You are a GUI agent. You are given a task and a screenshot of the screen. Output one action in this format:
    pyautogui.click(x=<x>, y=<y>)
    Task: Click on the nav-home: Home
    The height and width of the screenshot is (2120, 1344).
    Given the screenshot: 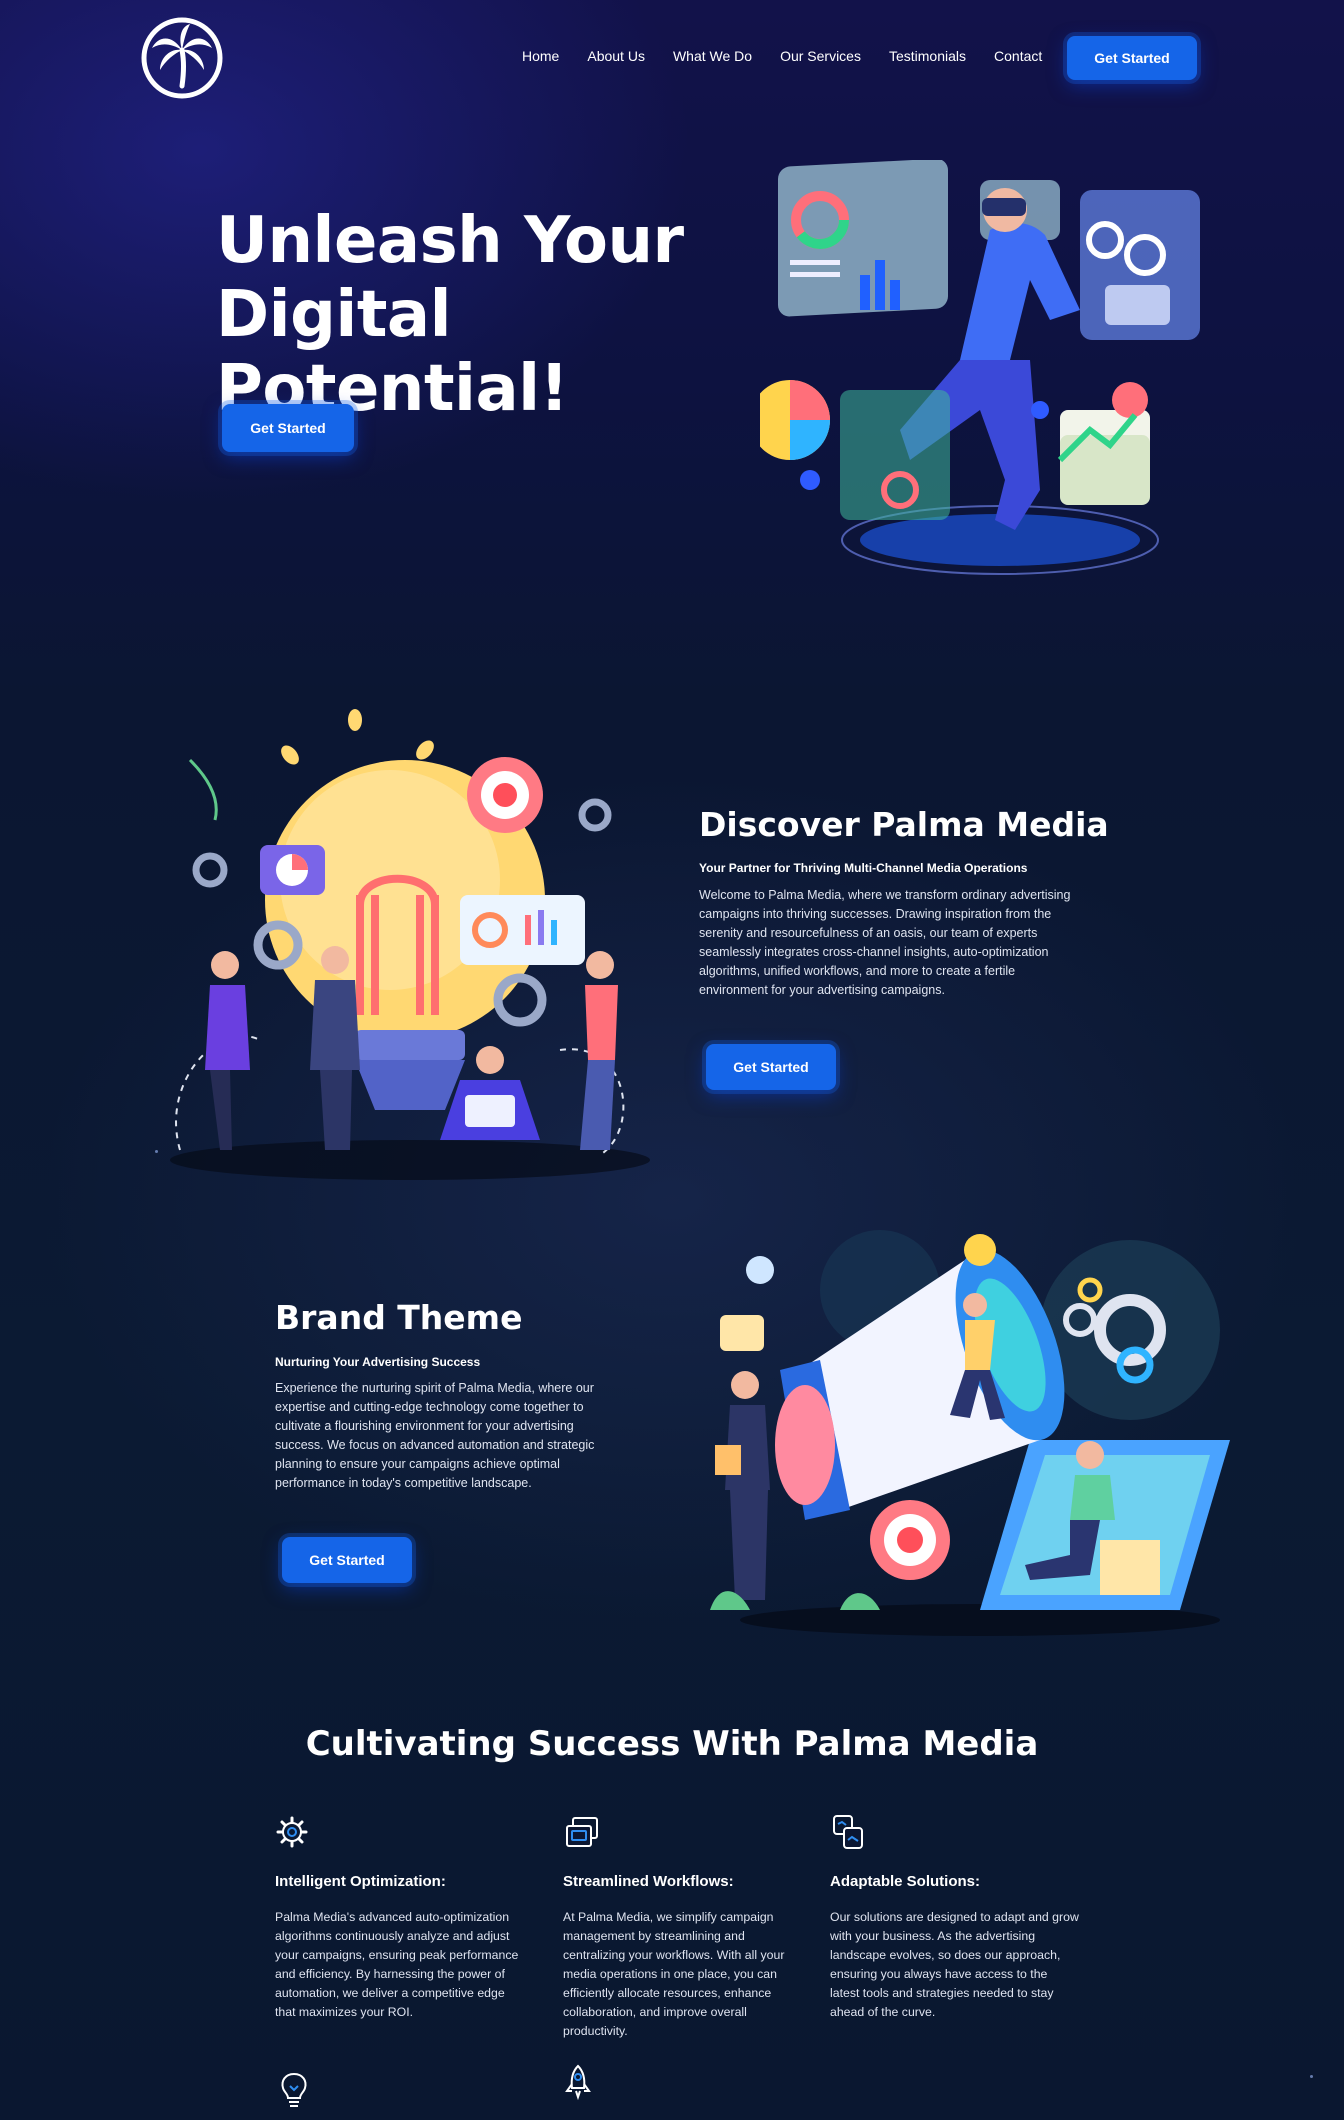 What is the action you would take?
    pyautogui.click(x=540, y=56)
    